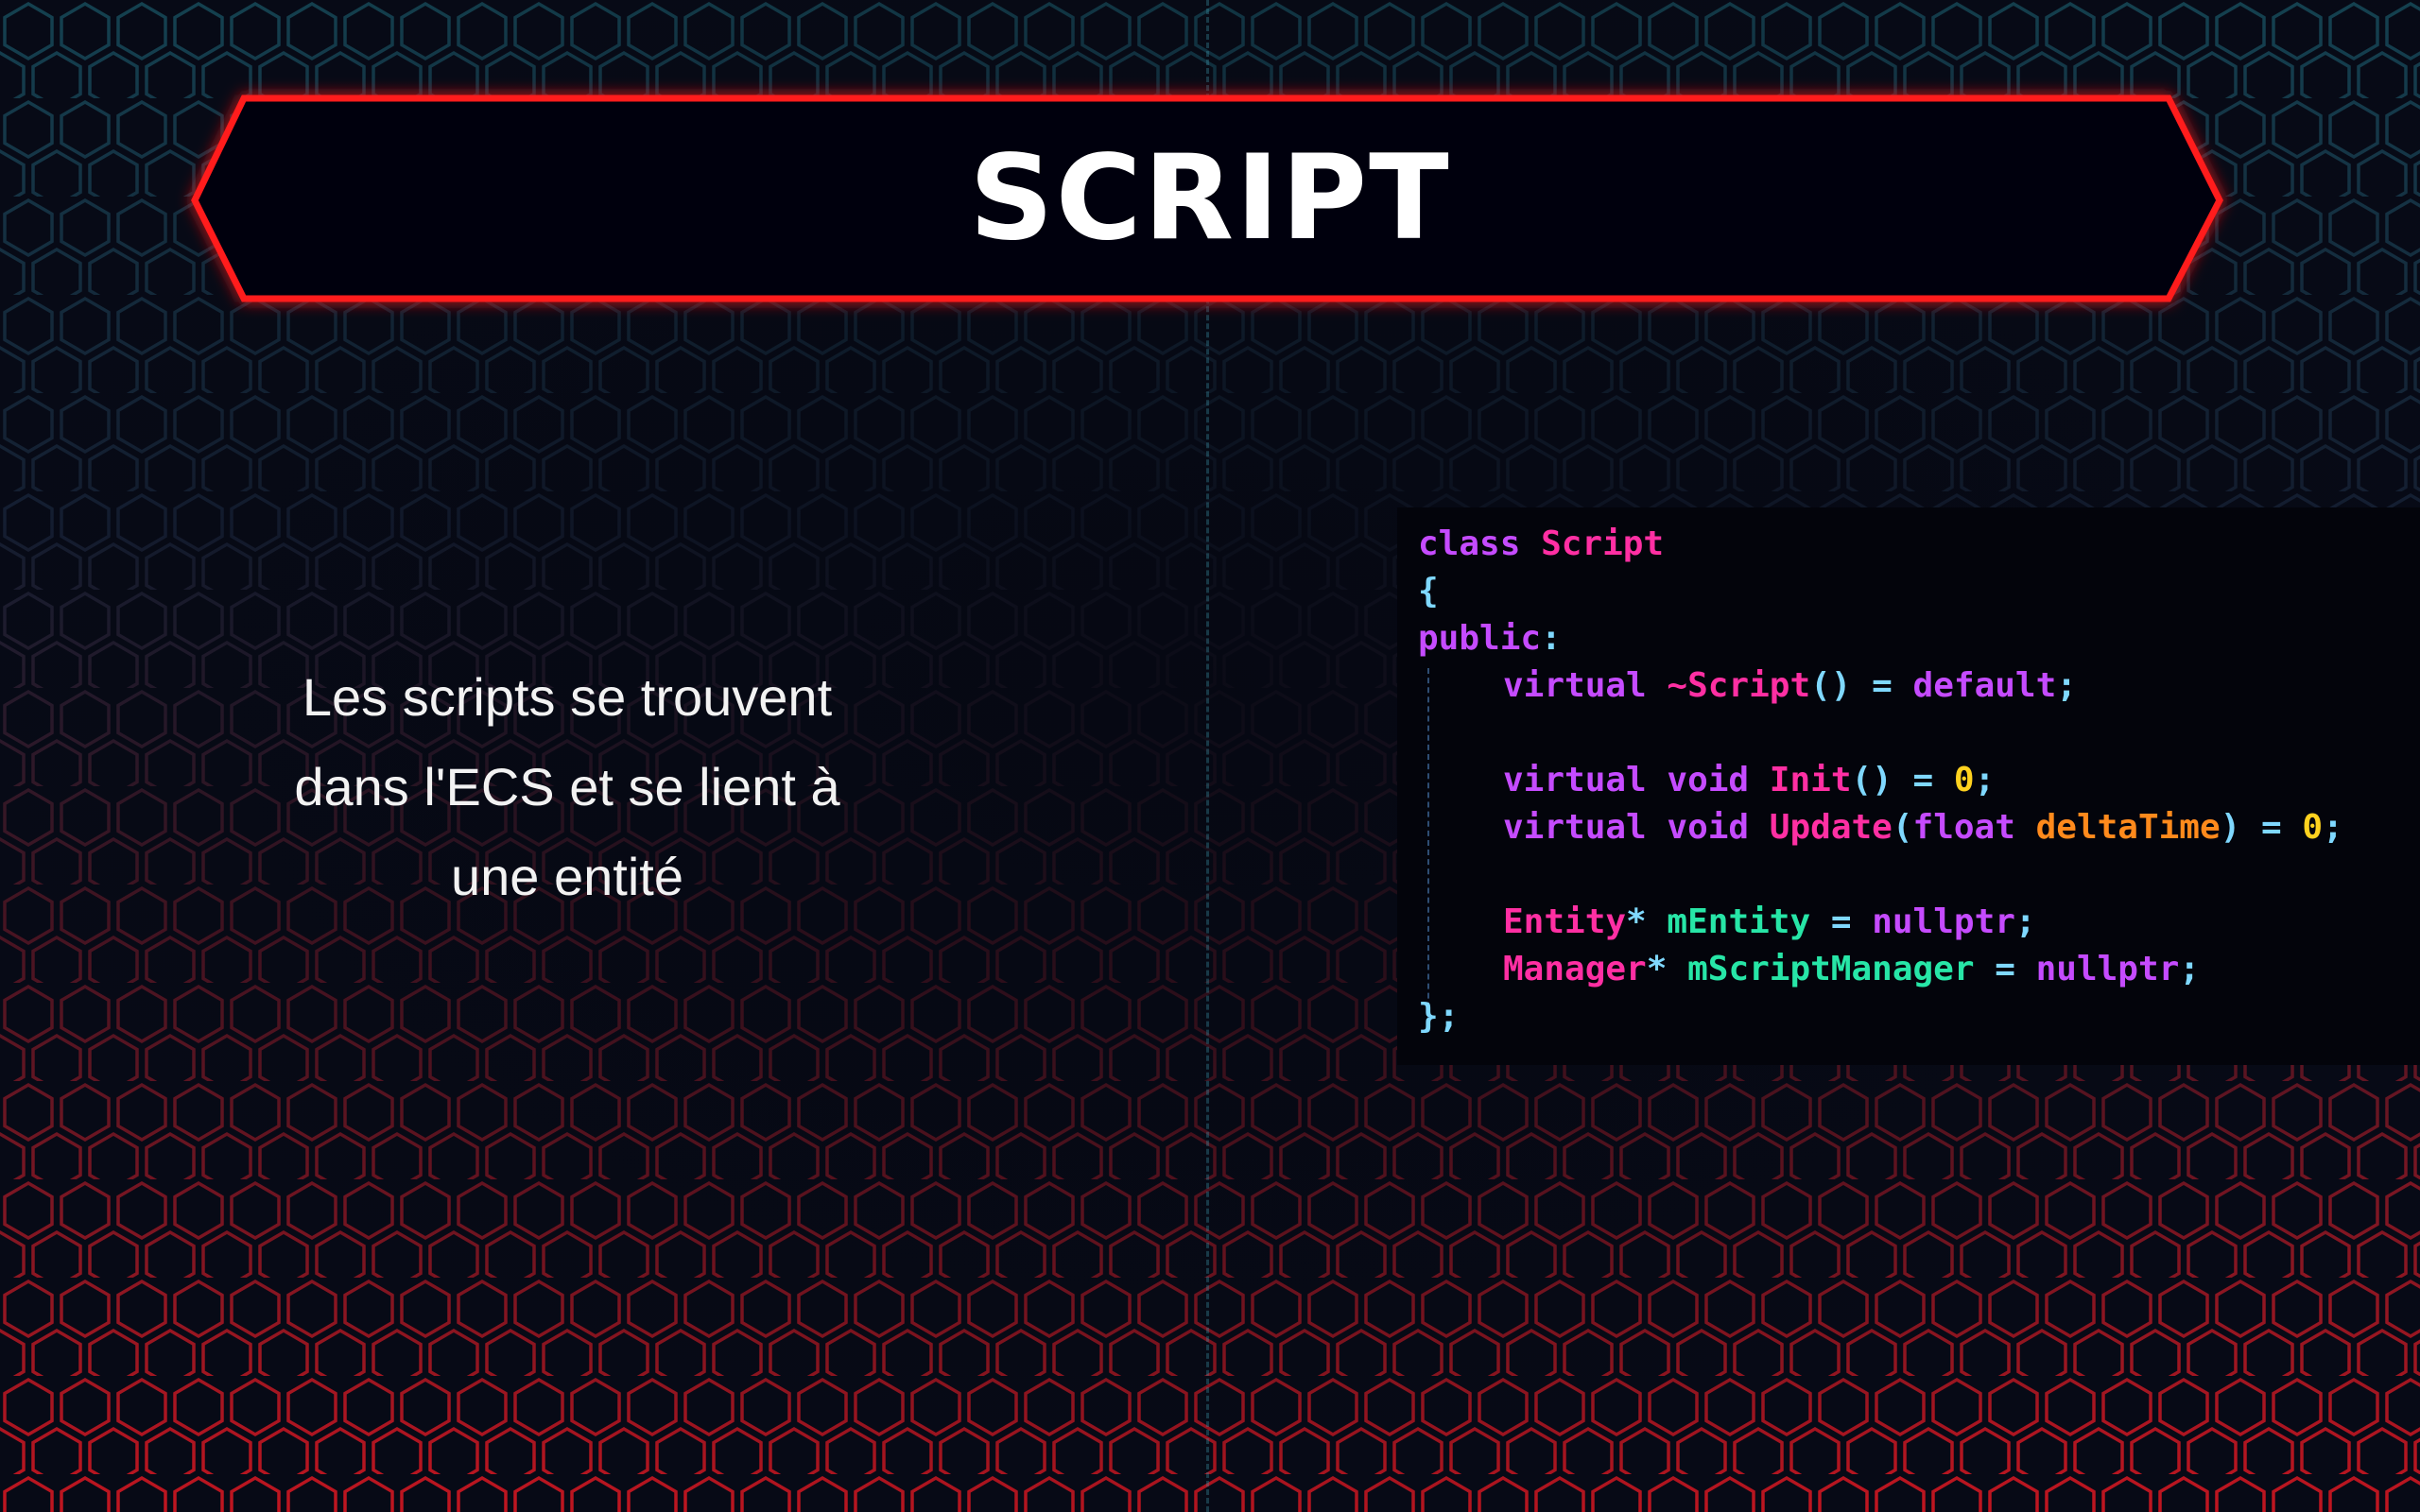 The image size is (2420, 1512). Describe the element at coordinates (1831, 827) in the screenshot. I see `code-token: Update` at that location.